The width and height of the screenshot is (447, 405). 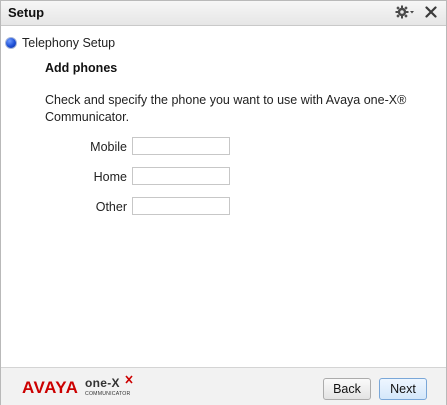 I want to click on settings-menu-button, so click(x=405, y=12).